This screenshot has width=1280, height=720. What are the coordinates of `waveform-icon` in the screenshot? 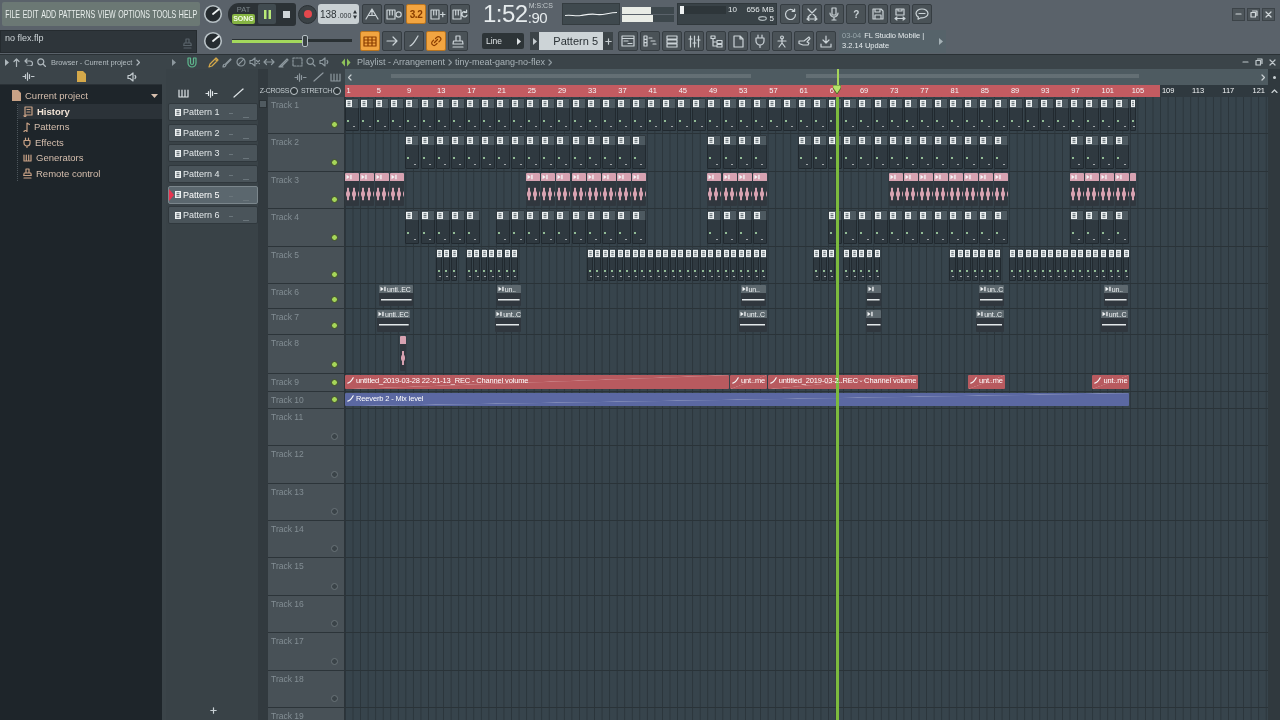 It's located at (28, 76).